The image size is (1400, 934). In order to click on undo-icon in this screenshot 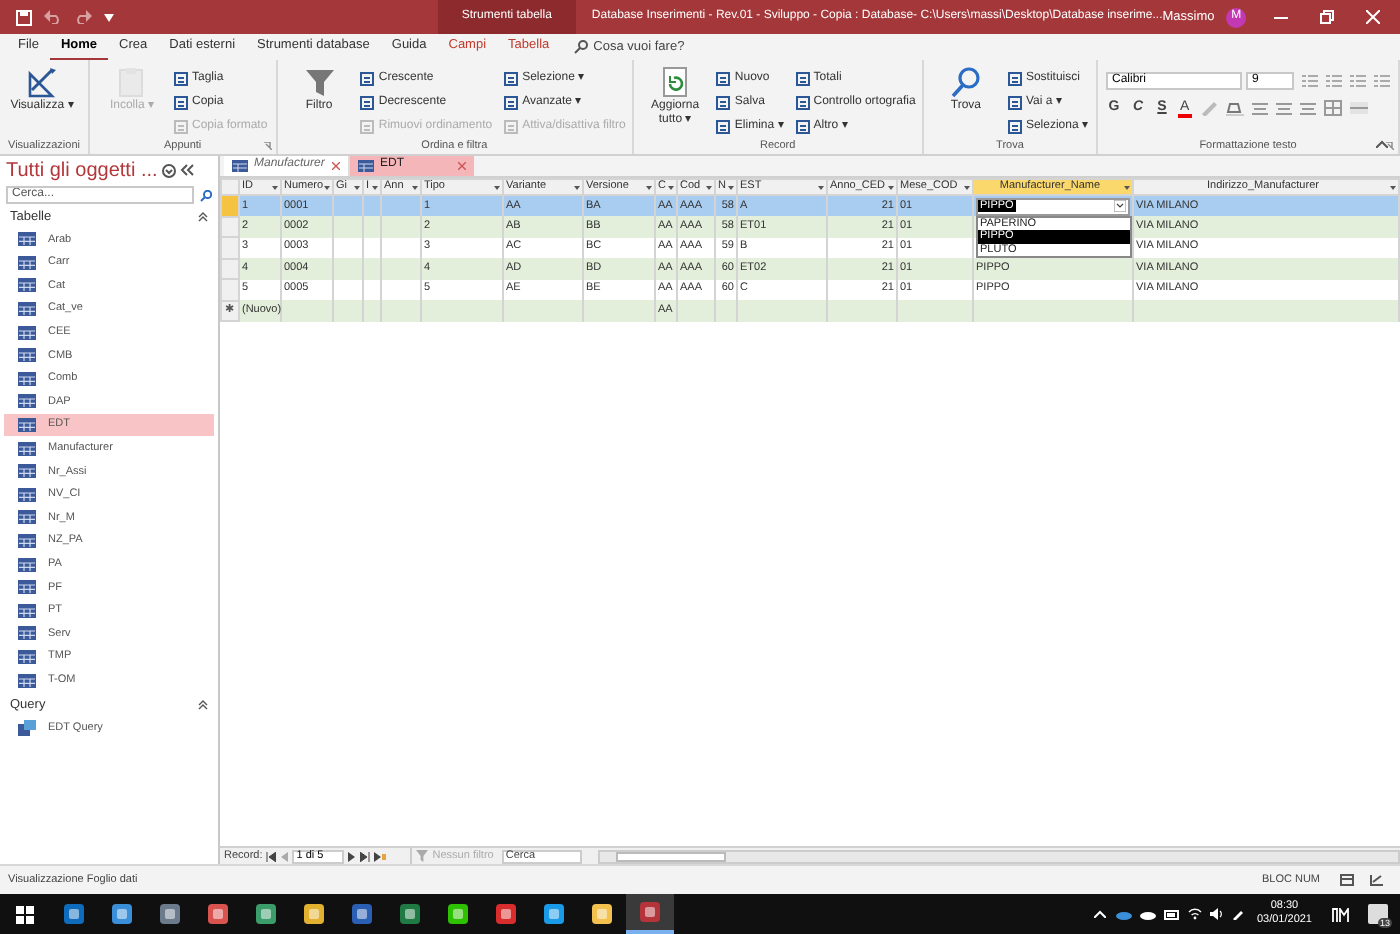, I will do `click(53, 17)`.